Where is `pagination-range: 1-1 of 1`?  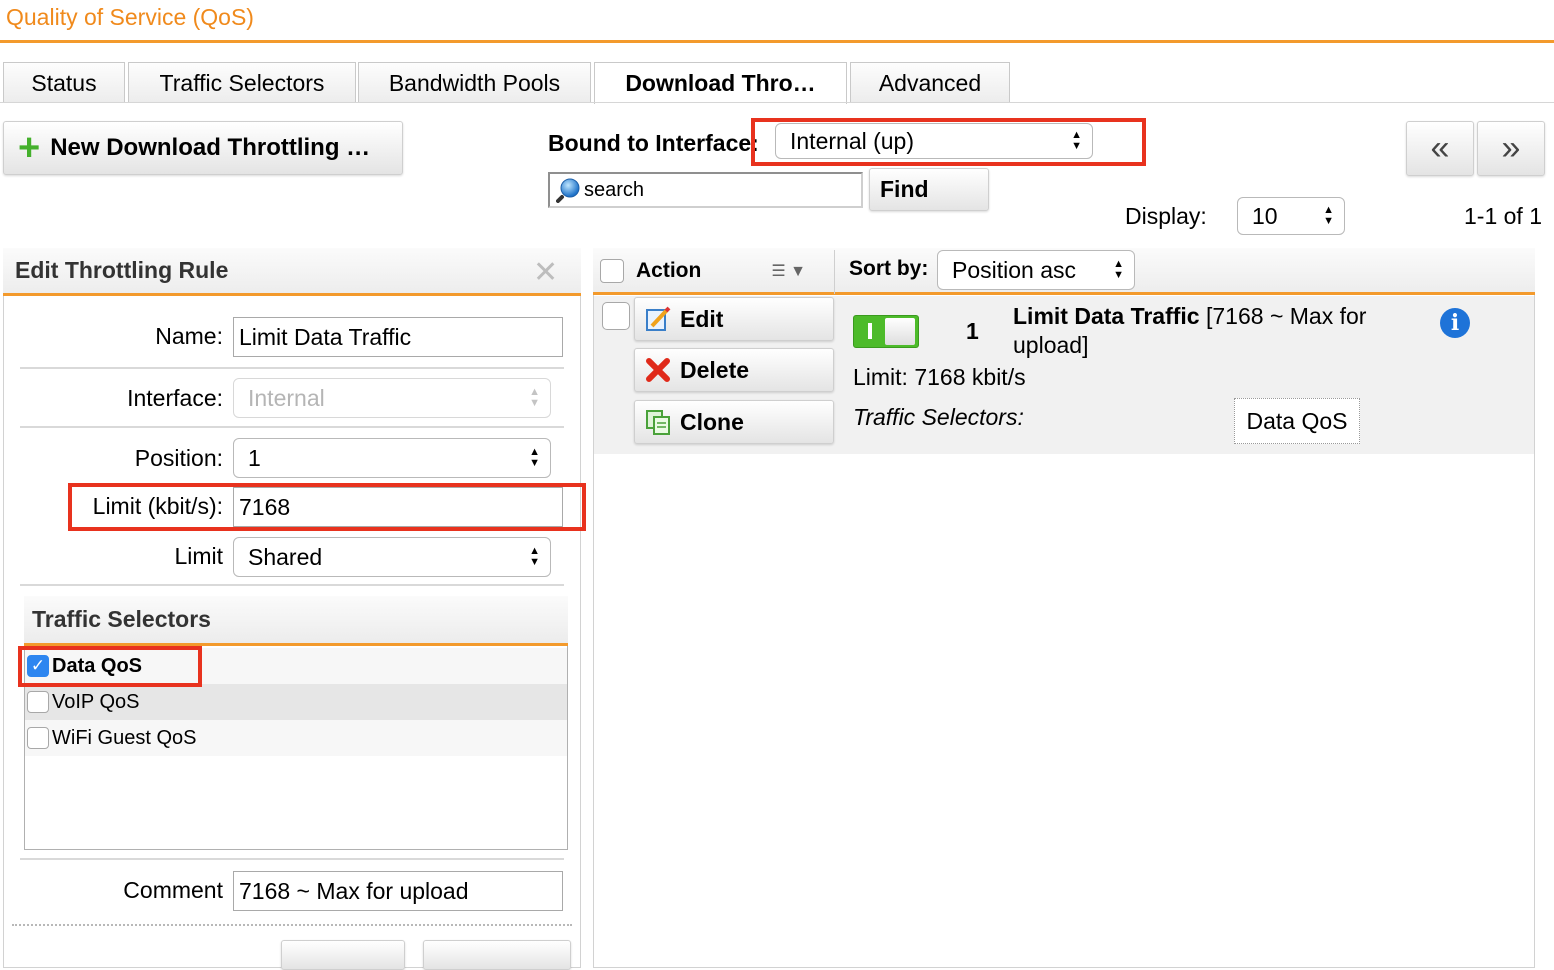 pagination-range: 1-1 of 1 is located at coordinates (1503, 216).